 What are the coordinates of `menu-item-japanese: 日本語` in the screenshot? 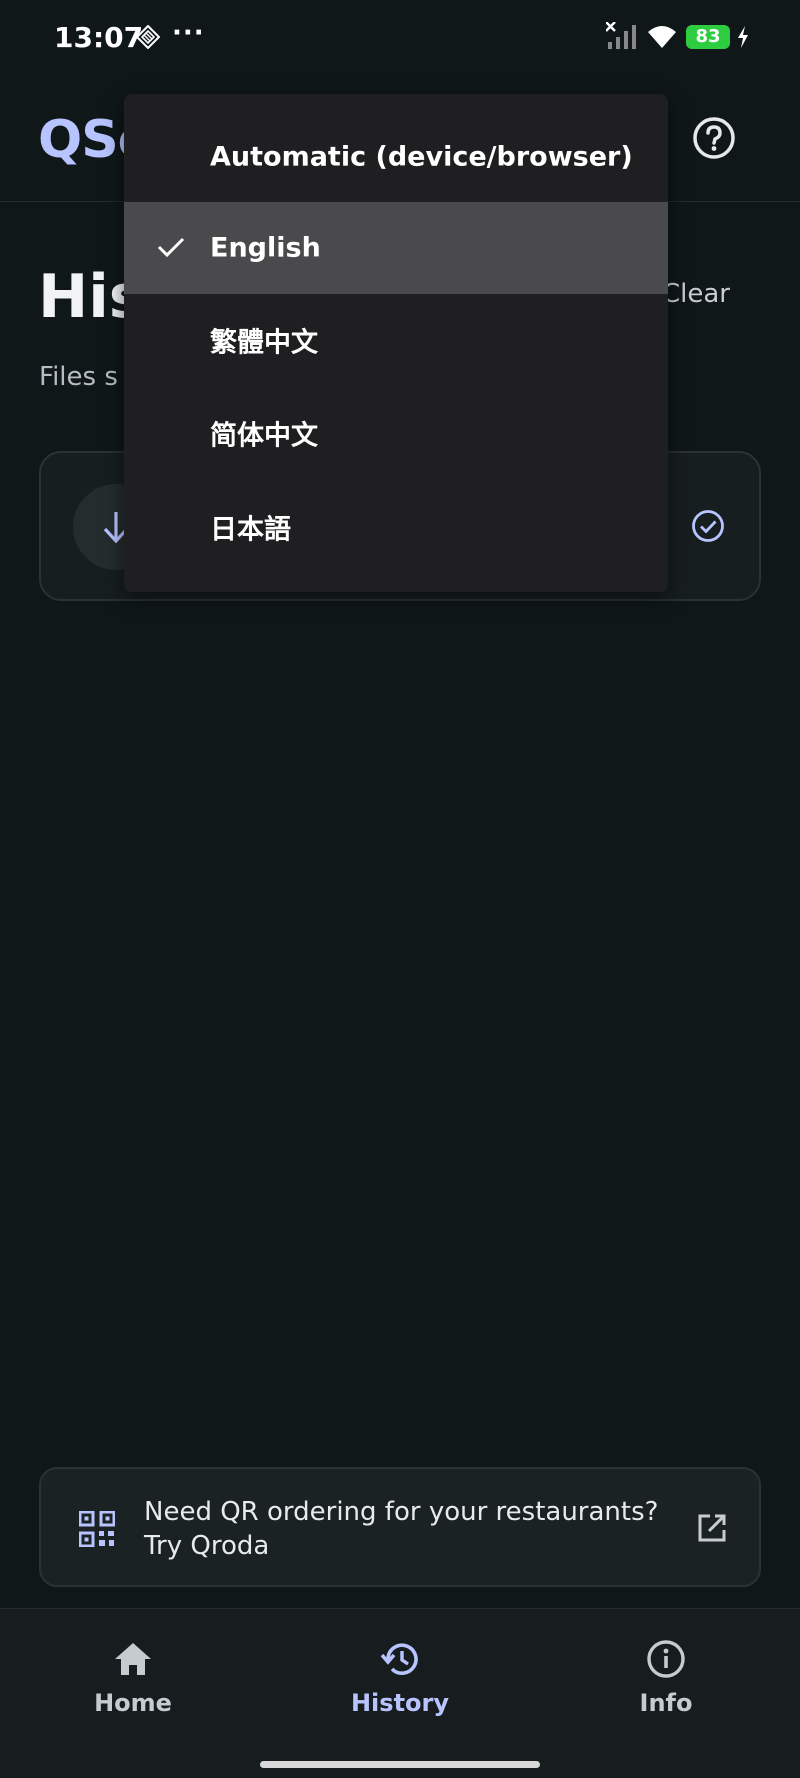 It's located at (396, 527).